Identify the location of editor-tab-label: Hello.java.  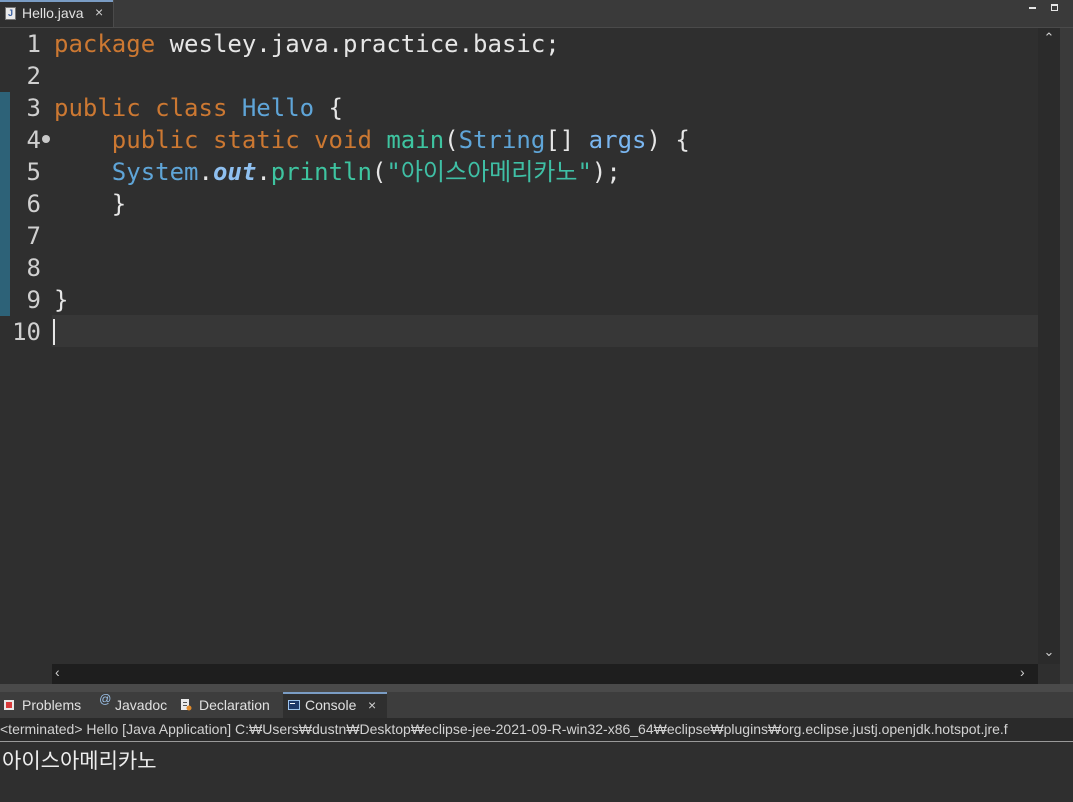
(52, 13).